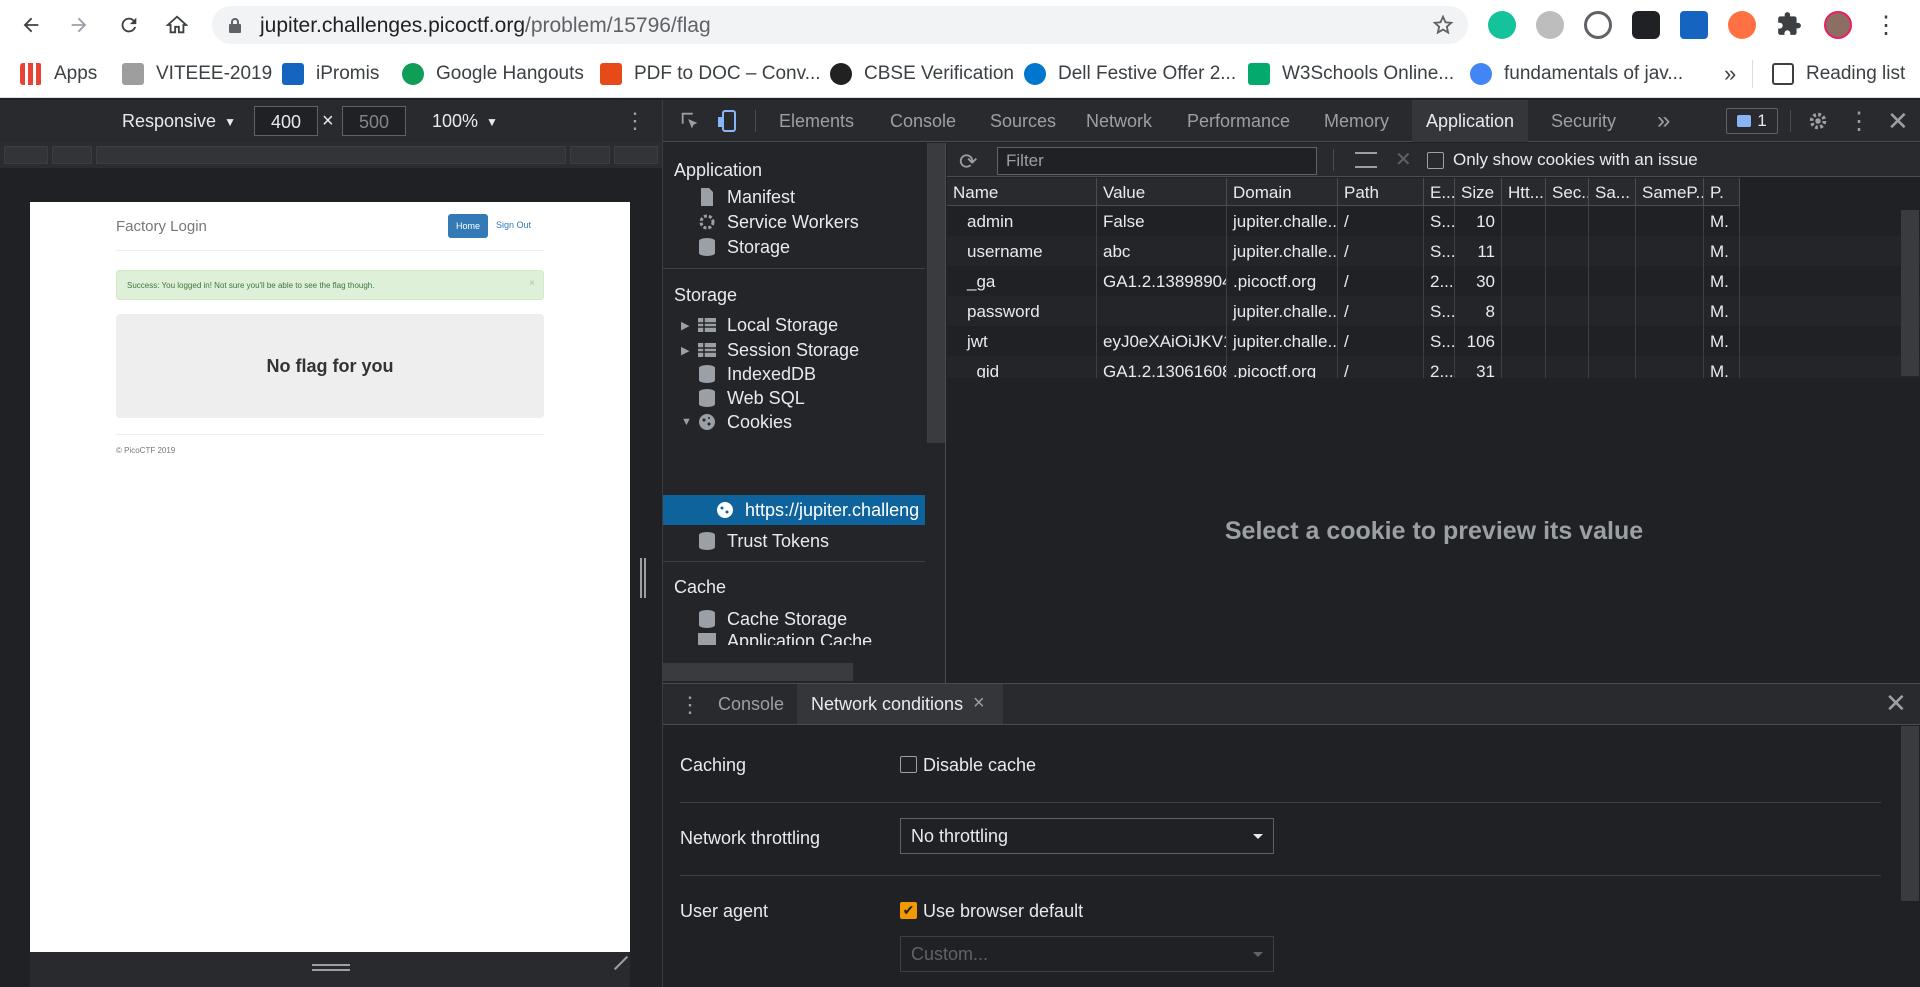 This screenshot has width=1920, height=987. I want to click on extensions-puzzle-icon, so click(1790, 25).